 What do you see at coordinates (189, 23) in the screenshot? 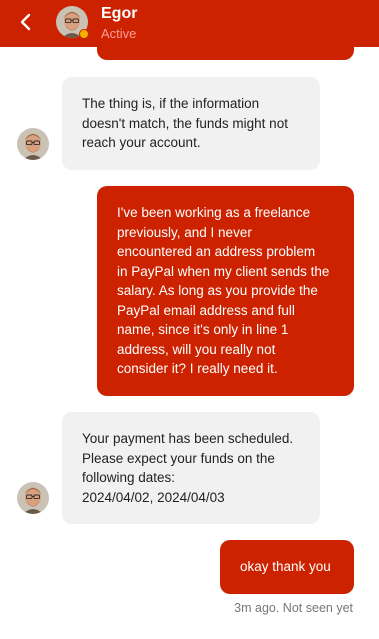
I see `chat-header: Egor Active` at bounding box center [189, 23].